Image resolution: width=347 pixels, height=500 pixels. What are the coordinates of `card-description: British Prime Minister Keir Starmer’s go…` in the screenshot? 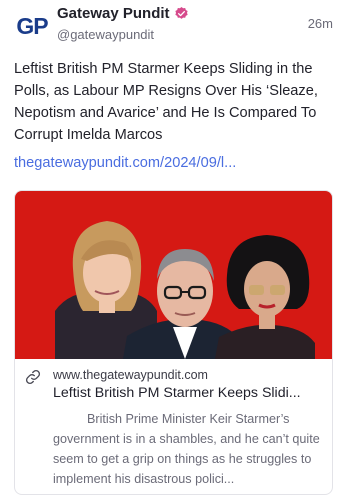 It's located at (186, 449).